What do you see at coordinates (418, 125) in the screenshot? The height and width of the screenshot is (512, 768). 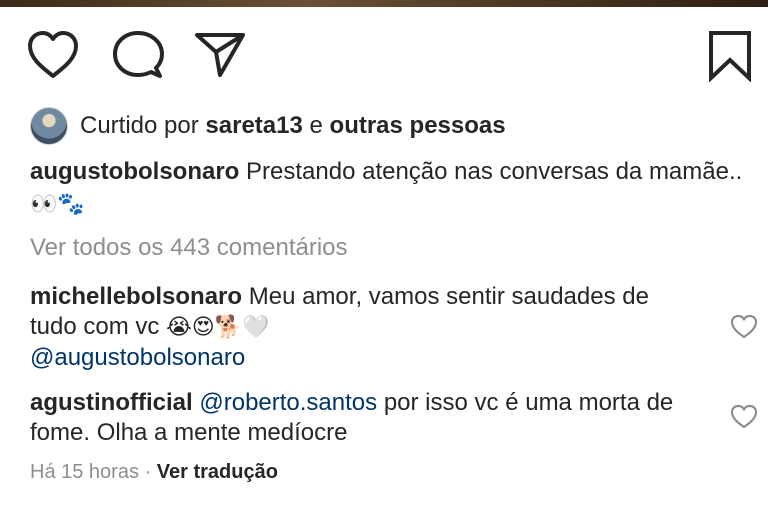 I see `likes-others: outras pessoas` at bounding box center [418, 125].